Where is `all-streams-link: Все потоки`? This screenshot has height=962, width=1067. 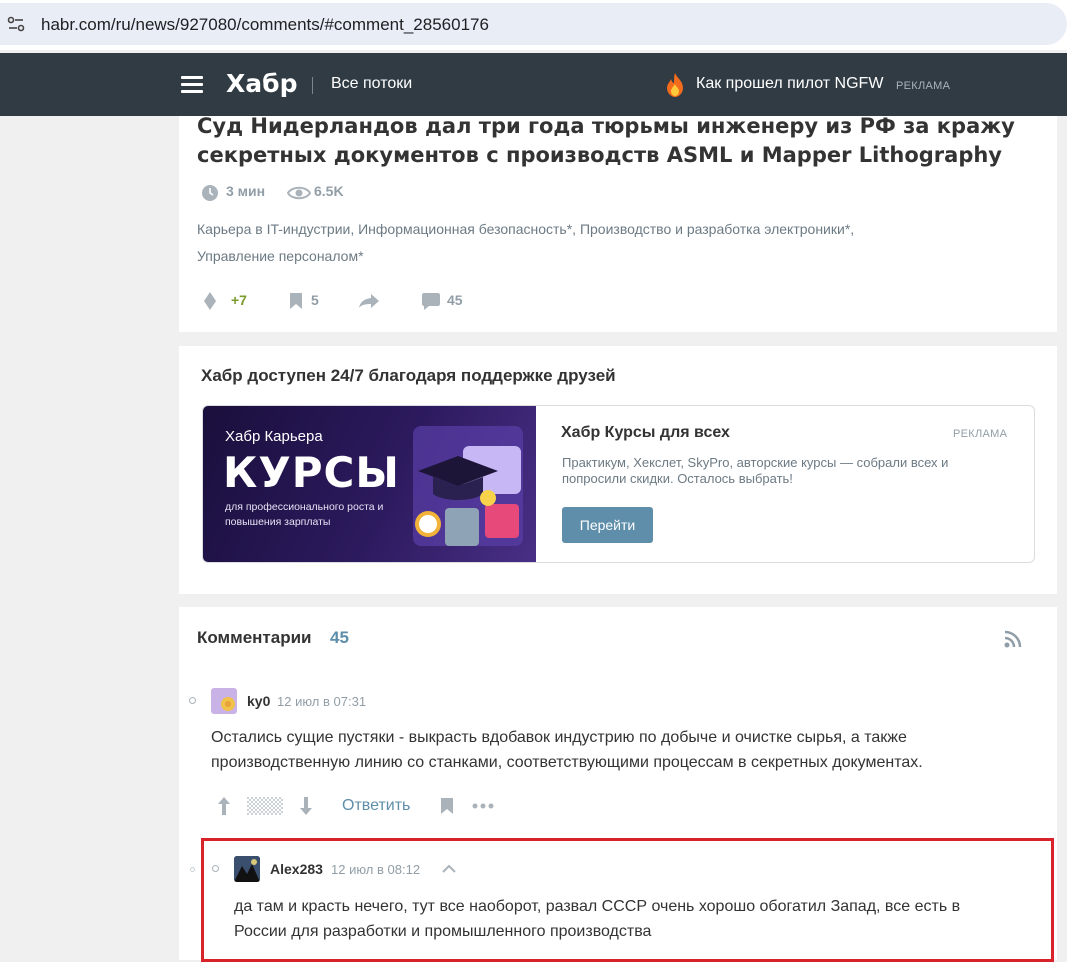
all-streams-link: Все потоки is located at coordinates (371, 84).